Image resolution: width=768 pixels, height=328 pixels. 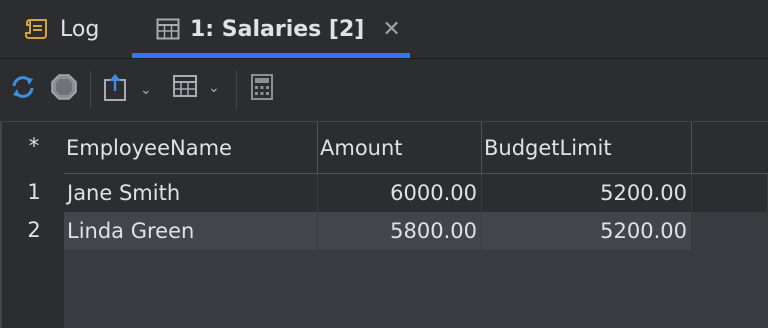 What do you see at coordinates (34, 230) in the screenshot?
I see `row-number: 2` at bounding box center [34, 230].